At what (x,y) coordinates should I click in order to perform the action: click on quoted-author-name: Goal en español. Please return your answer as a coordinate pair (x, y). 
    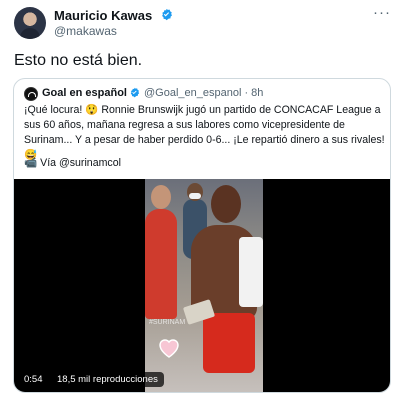
    Looking at the image, I should click on (84, 93).